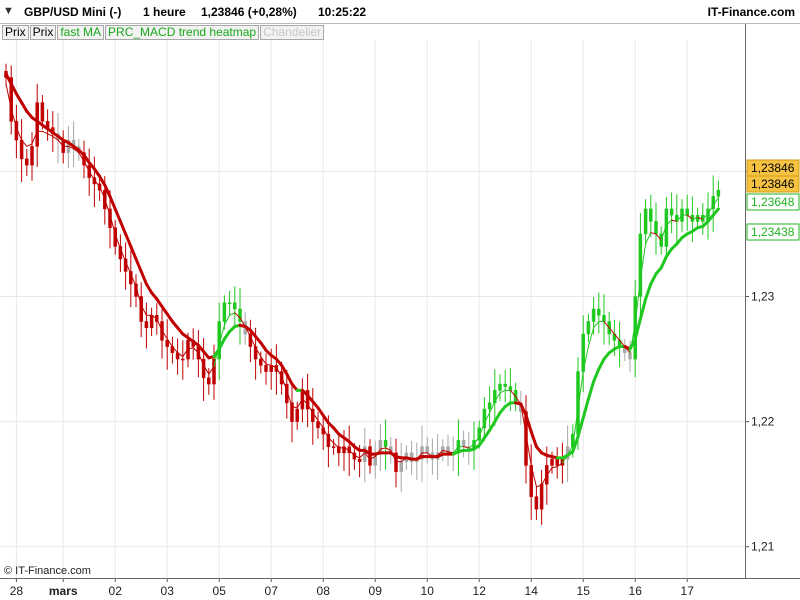 This screenshot has height=600, width=800. What do you see at coordinates (763, 296) in the screenshot?
I see `y-tick-label: 1,23` at bounding box center [763, 296].